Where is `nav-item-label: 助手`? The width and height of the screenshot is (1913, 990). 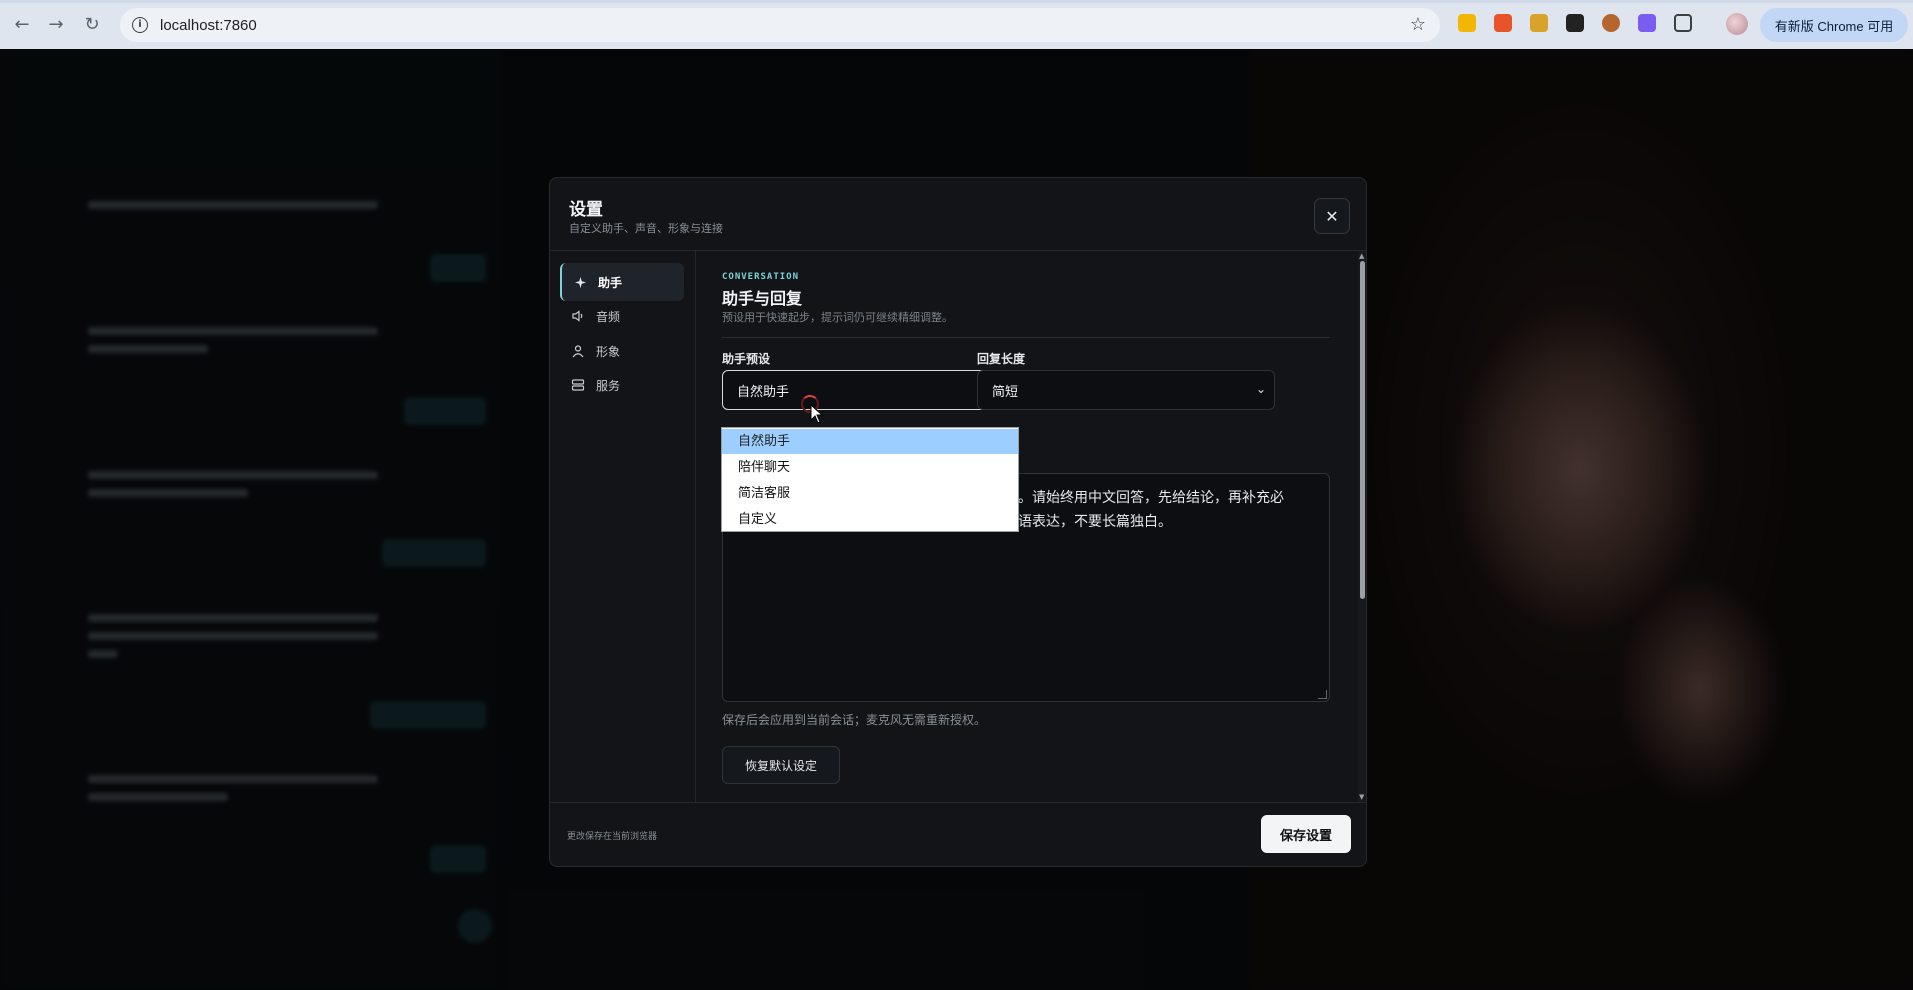 nav-item-label: 助手 is located at coordinates (610, 282).